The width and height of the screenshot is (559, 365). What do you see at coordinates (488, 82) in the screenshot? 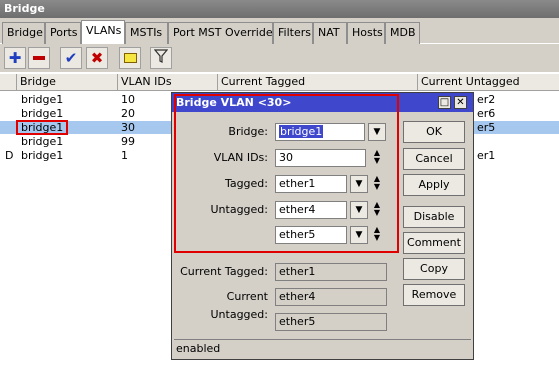
I see `column-current-untagged: Current Untagged` at bounding box center [488, 82].